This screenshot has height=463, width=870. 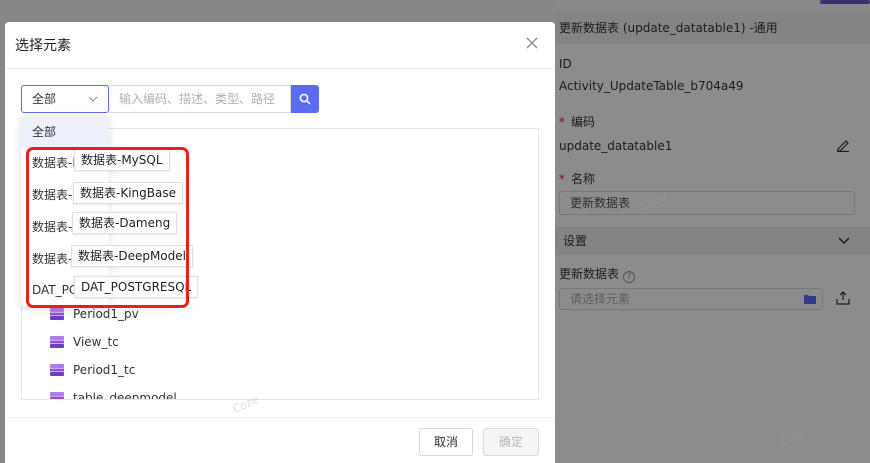 I want to click on name-label-row: * 名称, so click(x=577, y=178).